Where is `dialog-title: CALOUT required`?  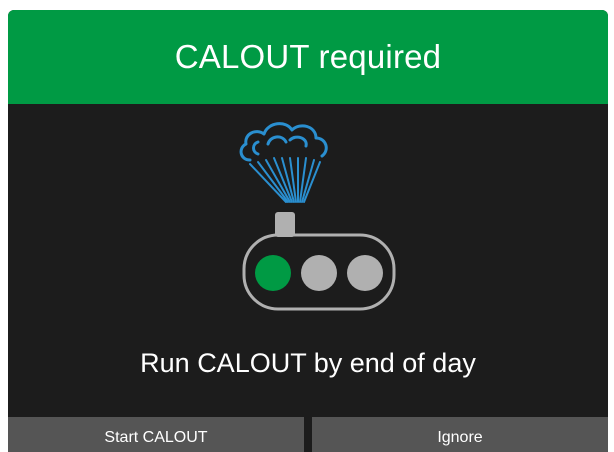
dialog-title: CALOUT required is located at coordinates (308, 56).